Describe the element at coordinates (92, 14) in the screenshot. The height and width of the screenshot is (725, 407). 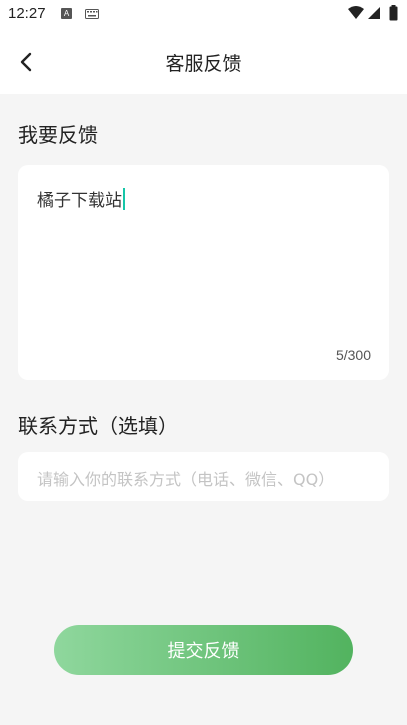
I see `keyboard-icon` at that location.